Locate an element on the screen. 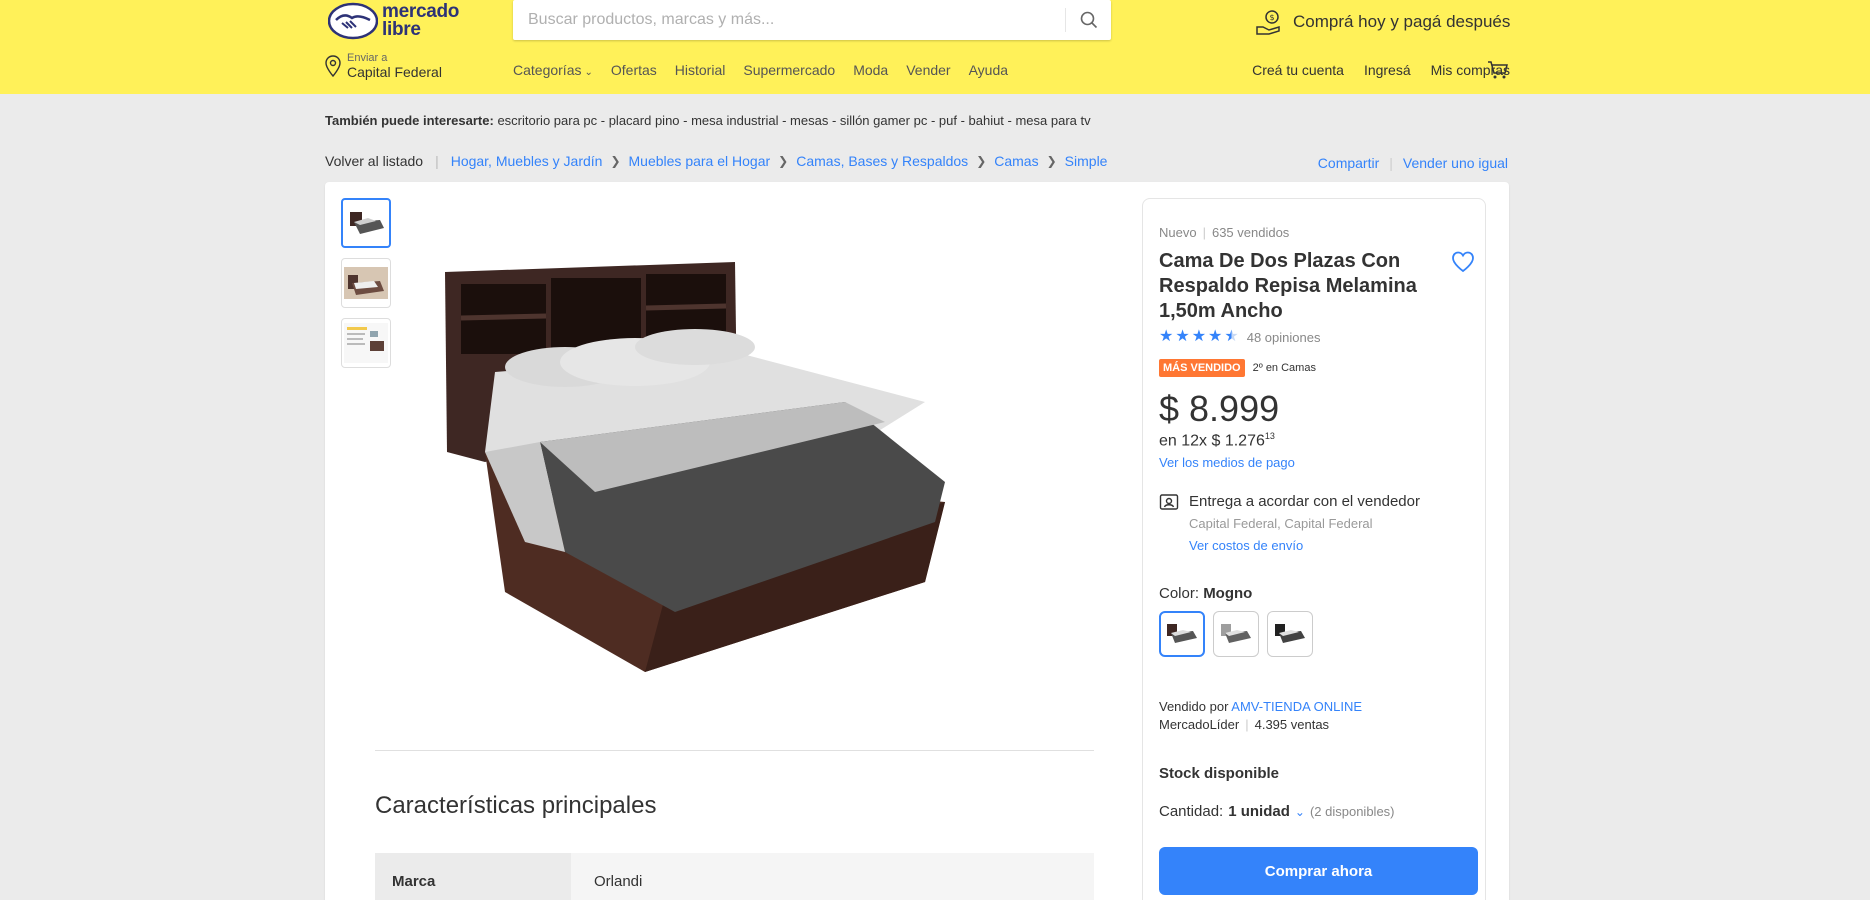  installments-info: en 12x $ 1.27613 is located at coordinates (1217, 440).